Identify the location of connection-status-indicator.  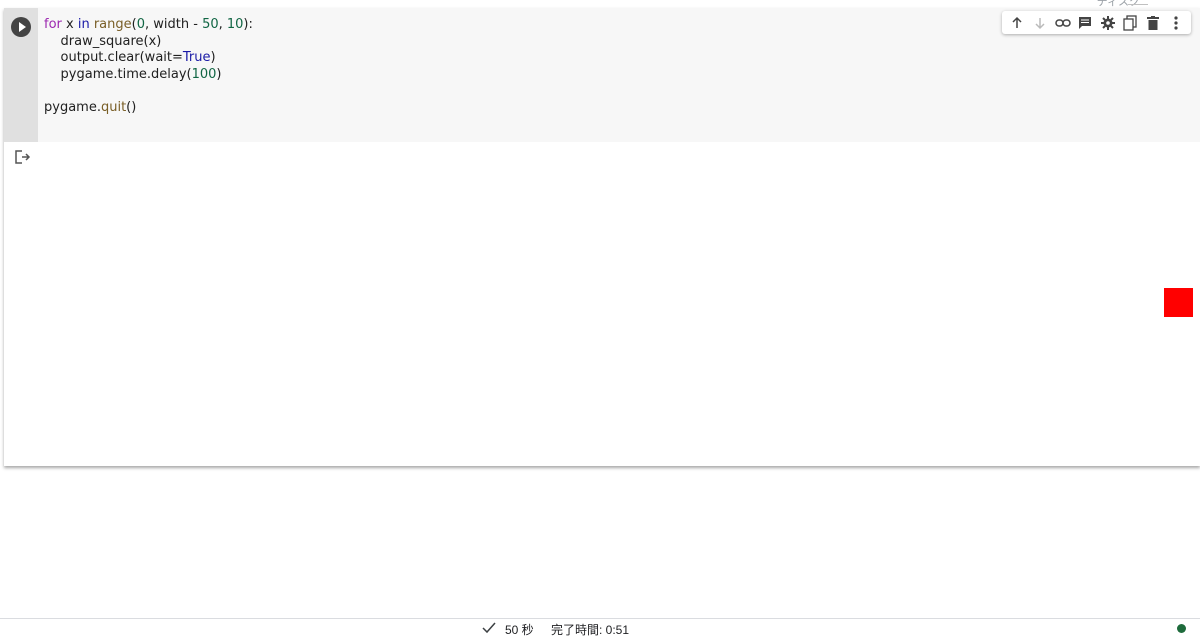
(1181, 628).